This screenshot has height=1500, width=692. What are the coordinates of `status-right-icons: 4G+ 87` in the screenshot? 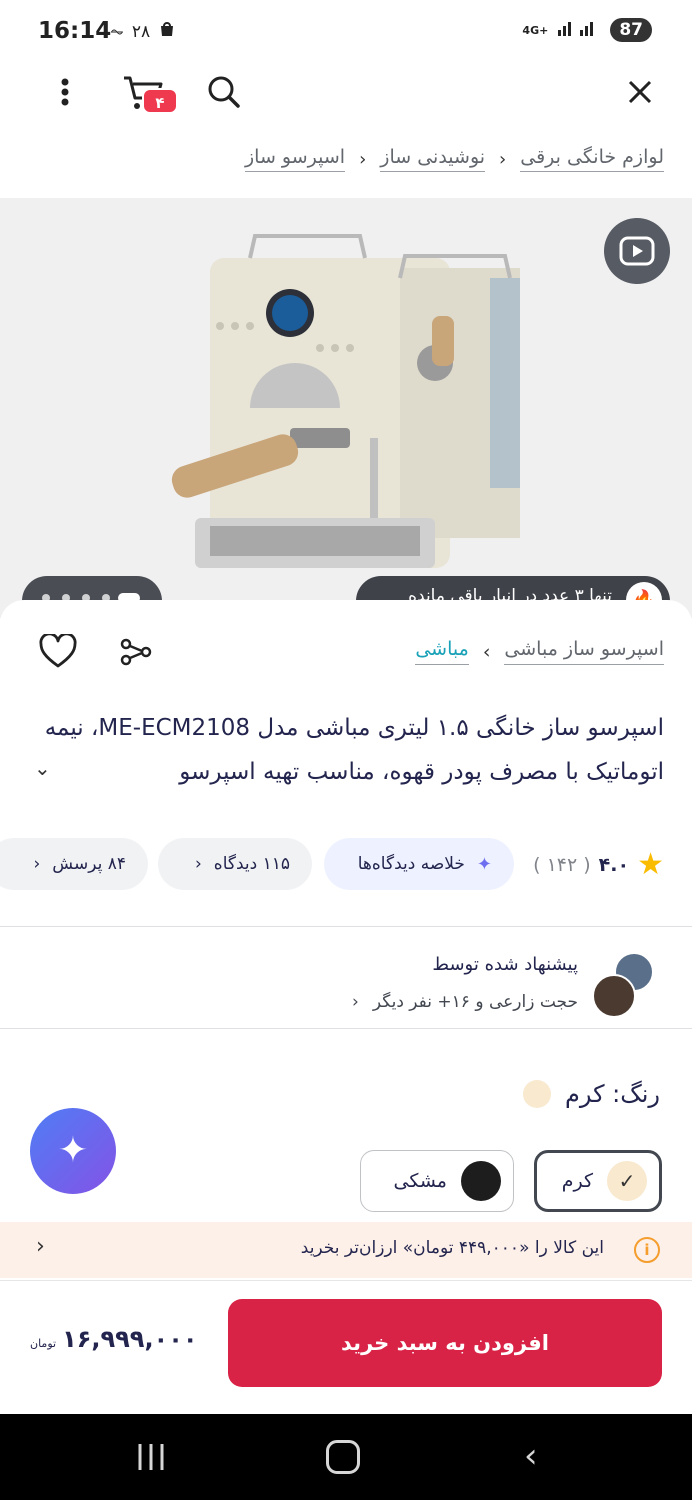 It's located at (587, 30).